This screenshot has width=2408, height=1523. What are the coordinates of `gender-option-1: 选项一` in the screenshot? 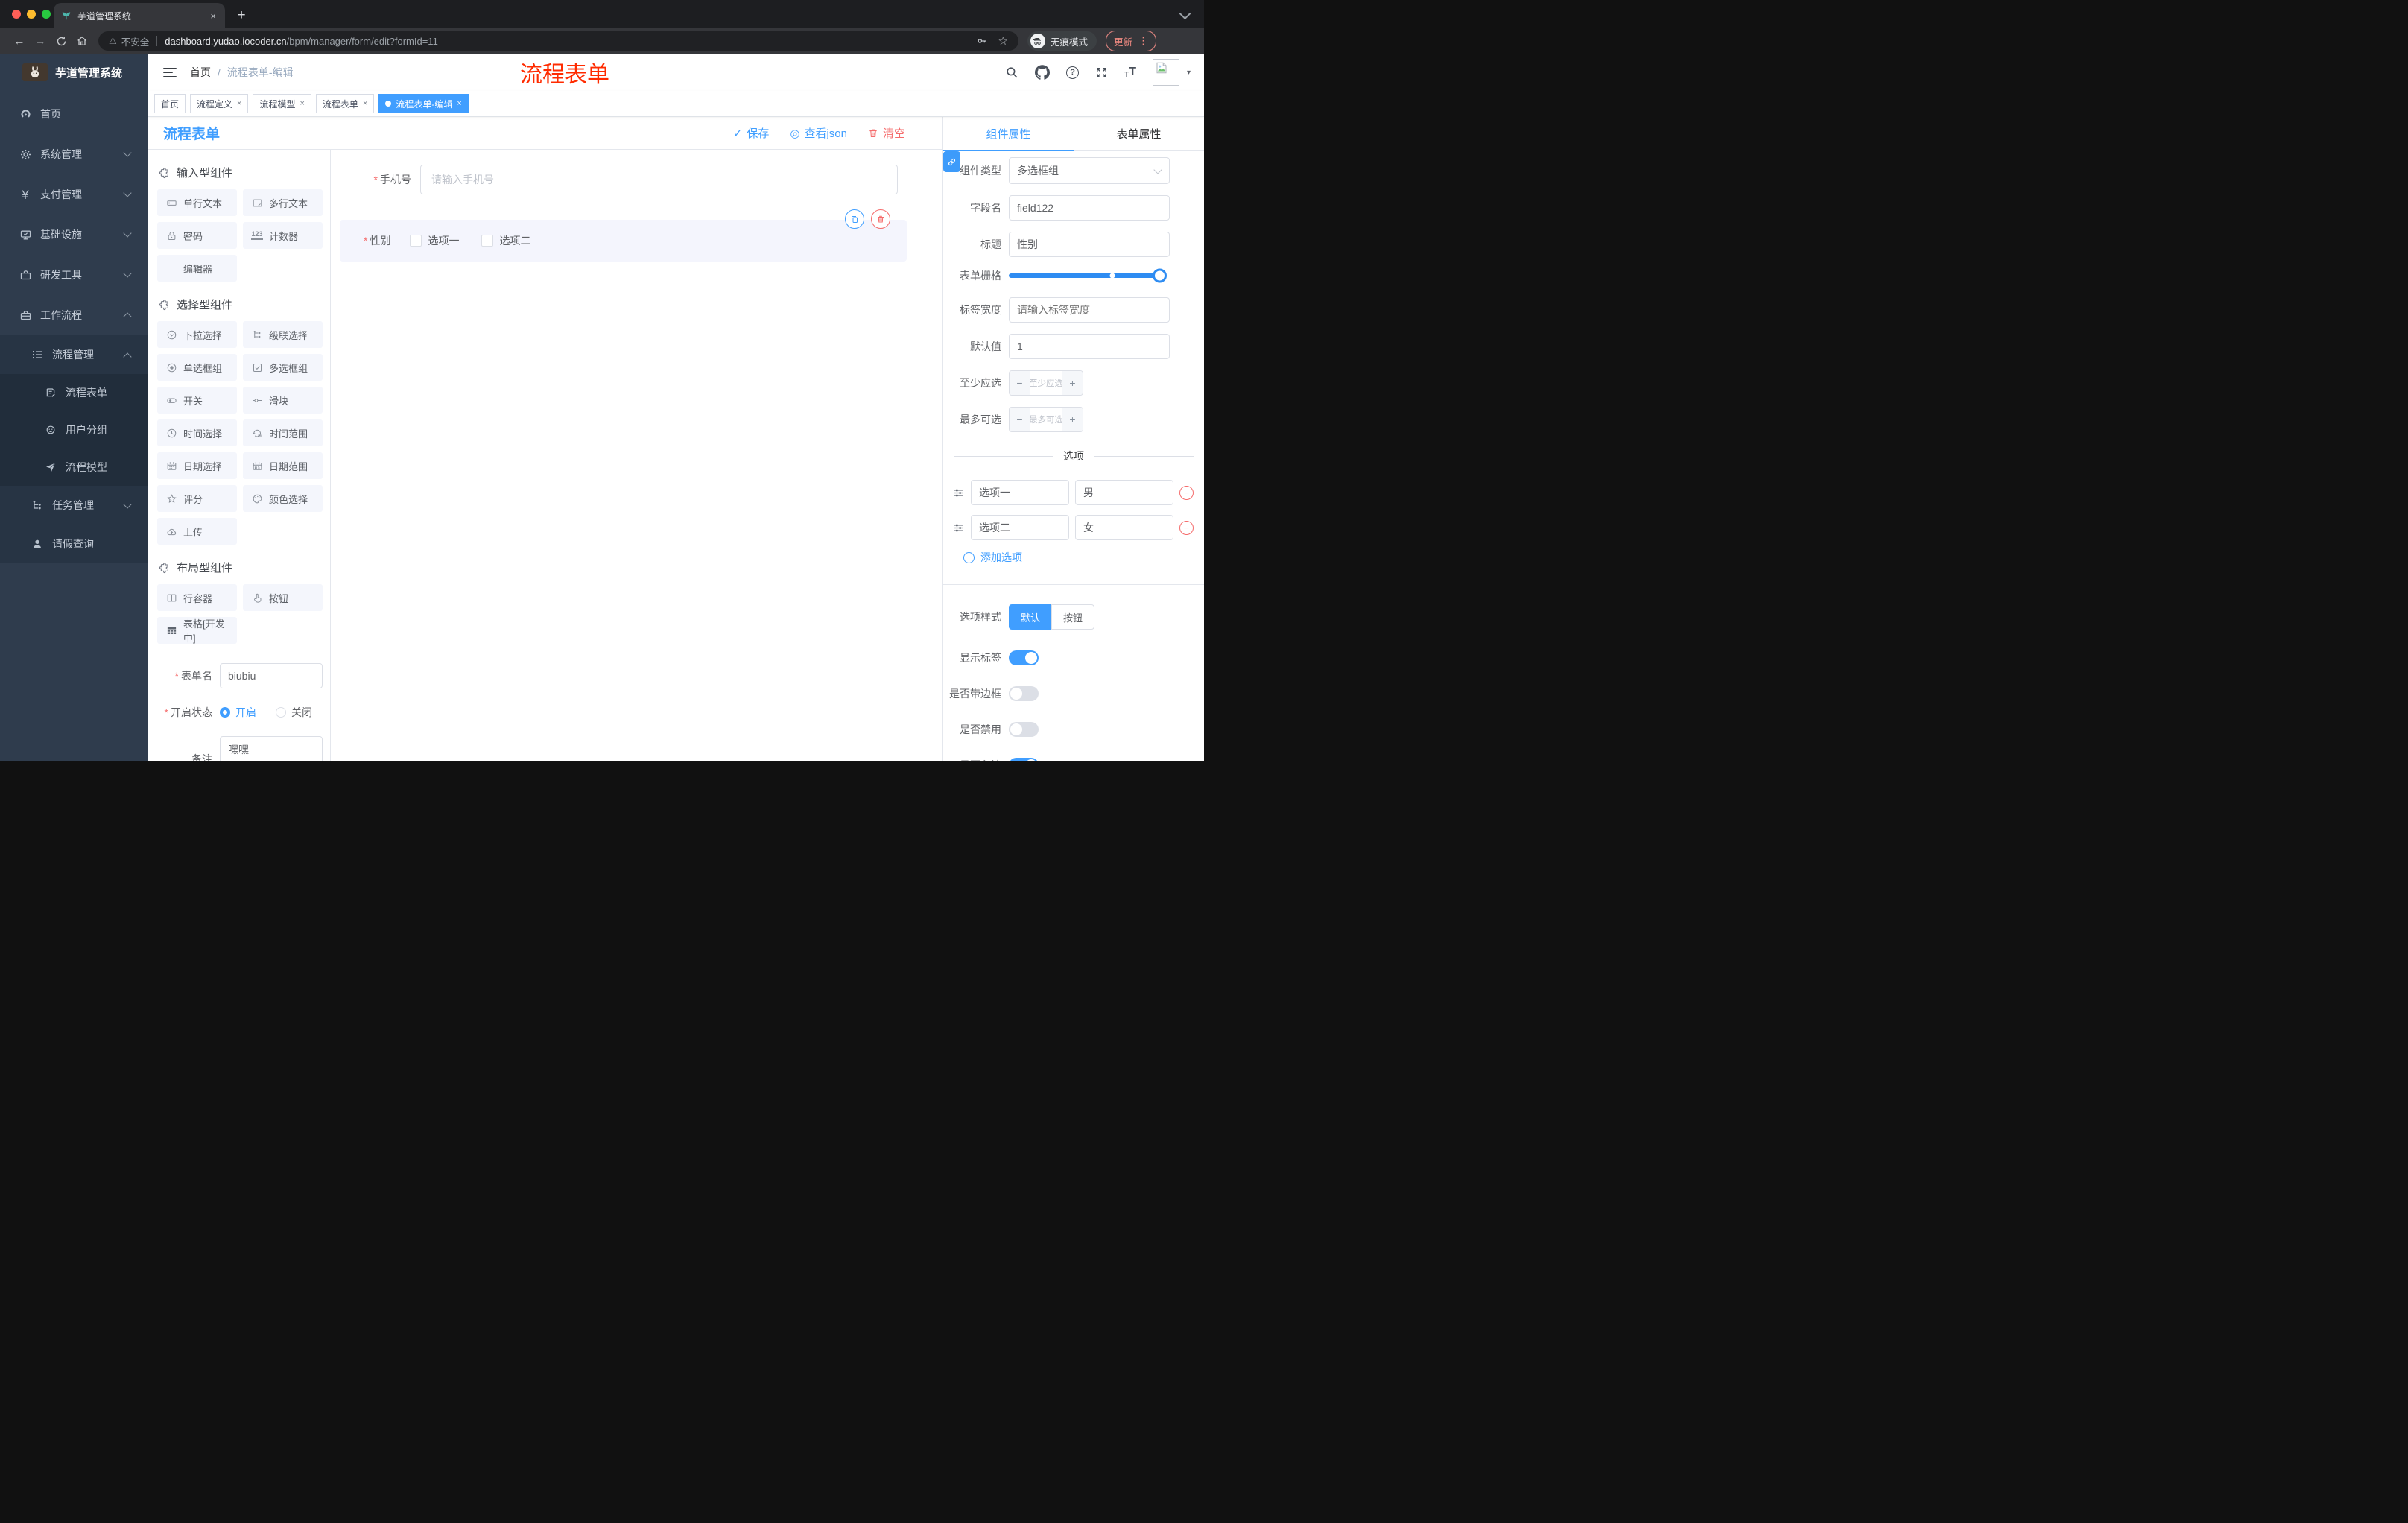 It's located at (434, 240).